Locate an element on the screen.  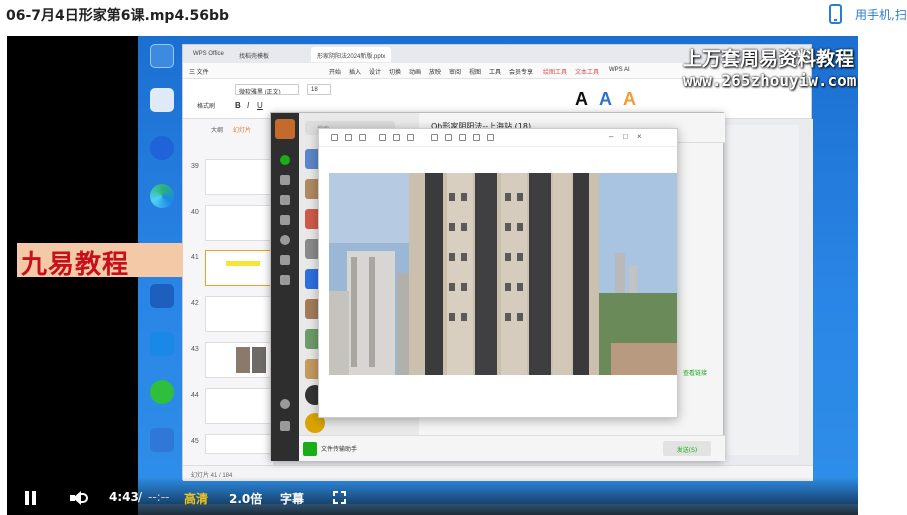
forward-icon is located at coordinates (348, 137).